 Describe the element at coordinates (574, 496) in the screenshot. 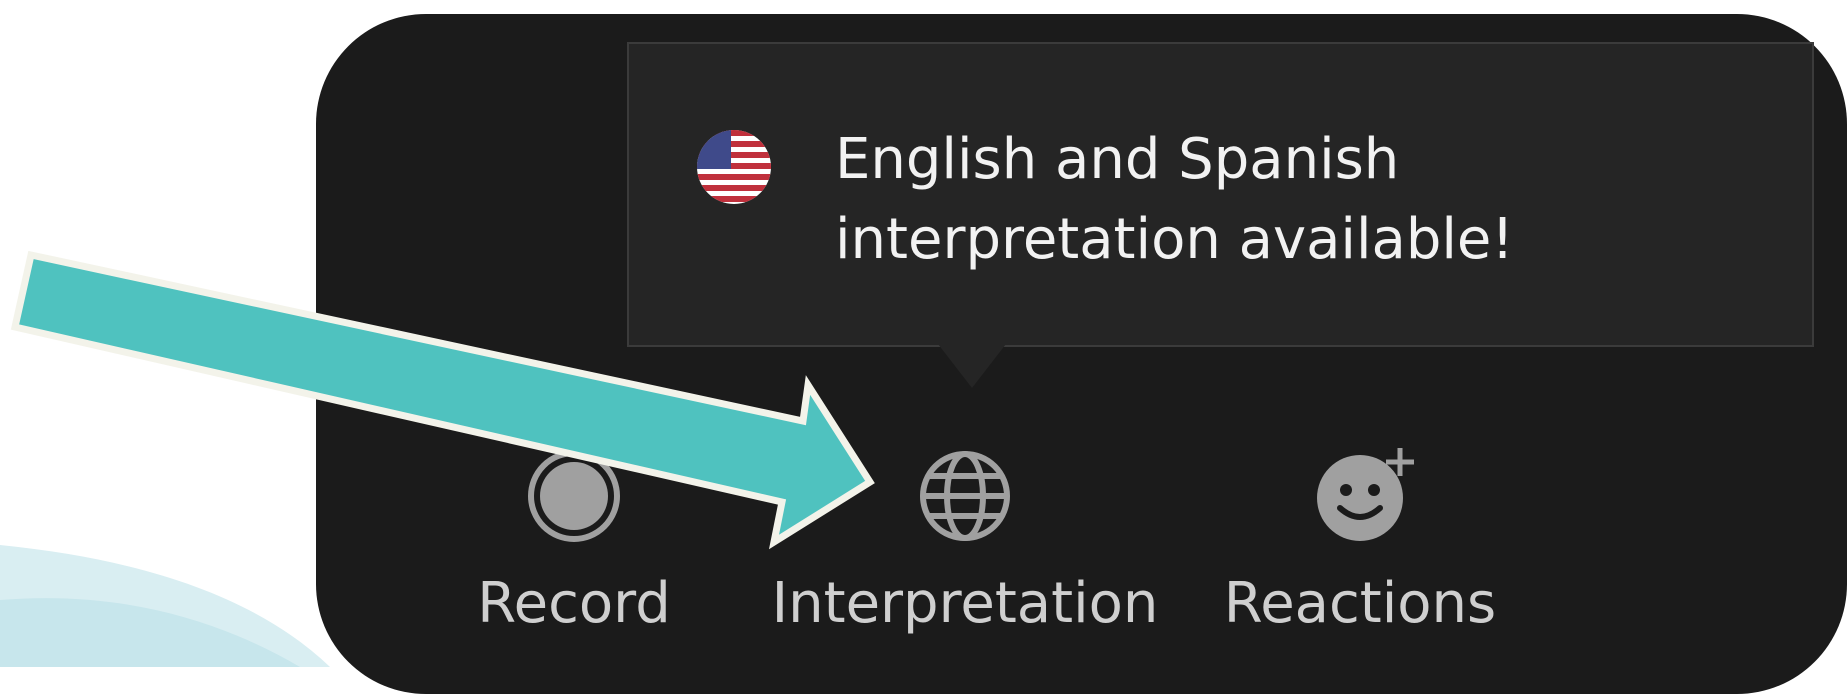

I see `record-icon` at that location.